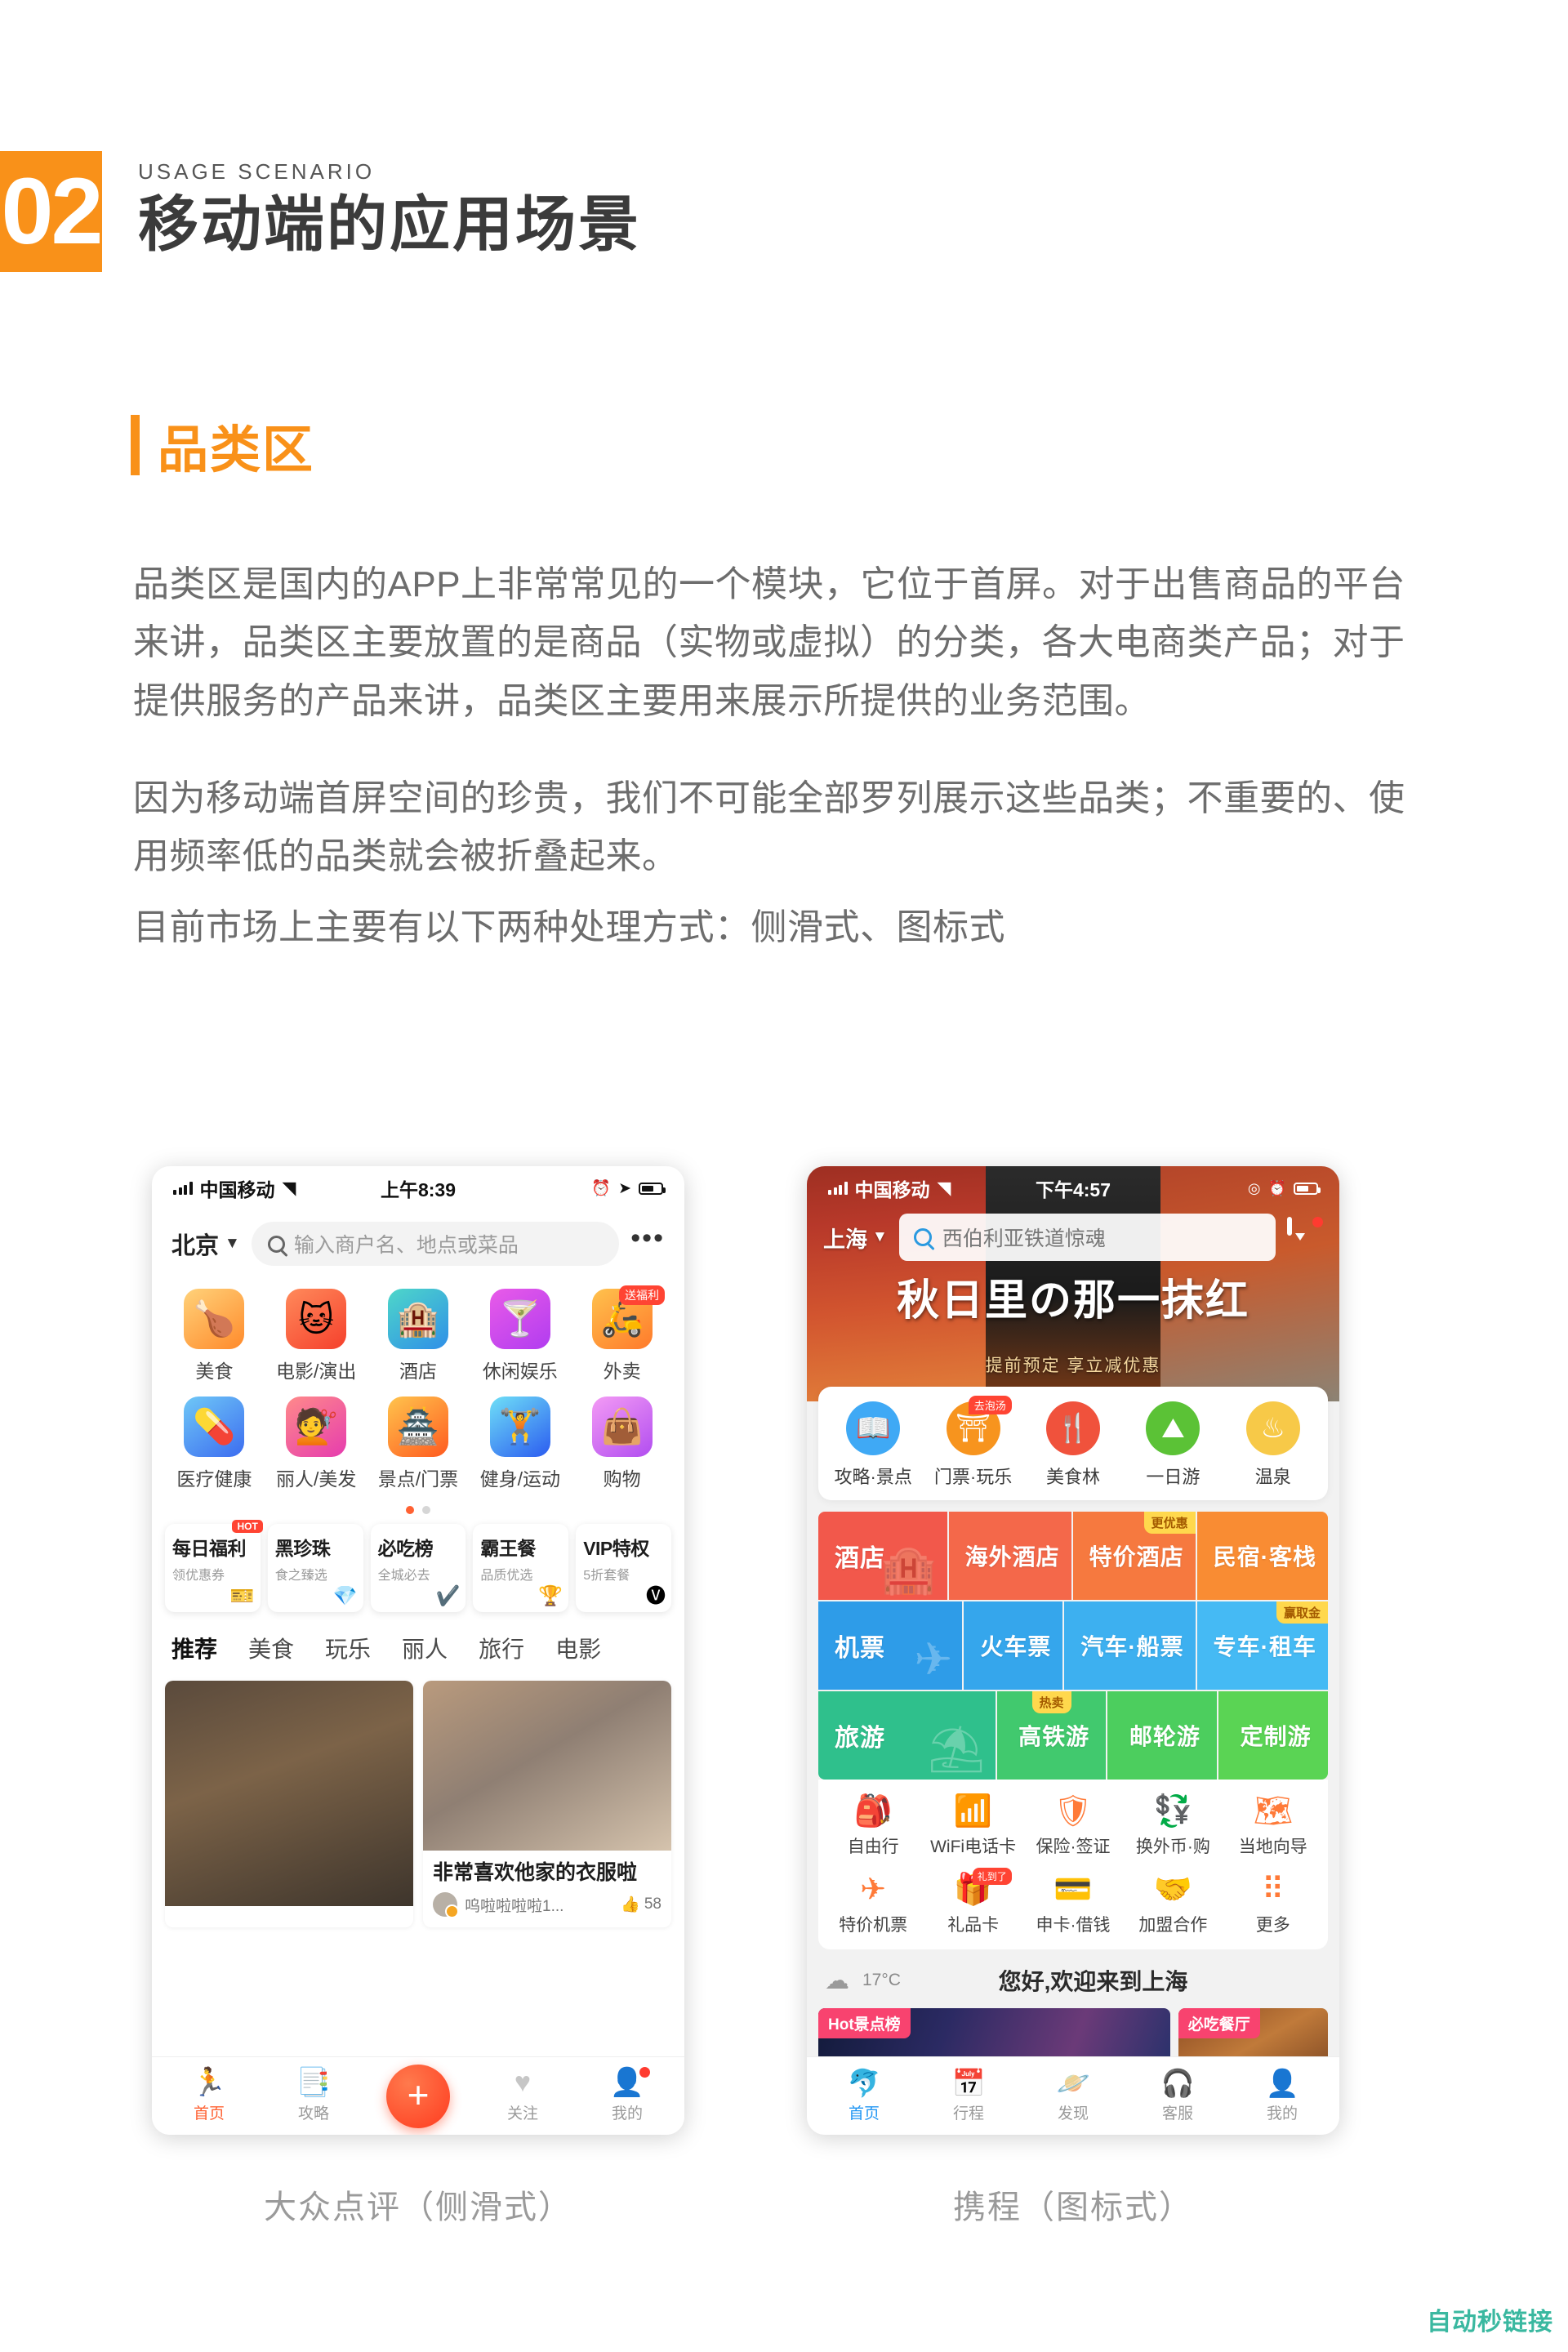  I want to click on category-item: 🍗 美食, so click(214, 1336).